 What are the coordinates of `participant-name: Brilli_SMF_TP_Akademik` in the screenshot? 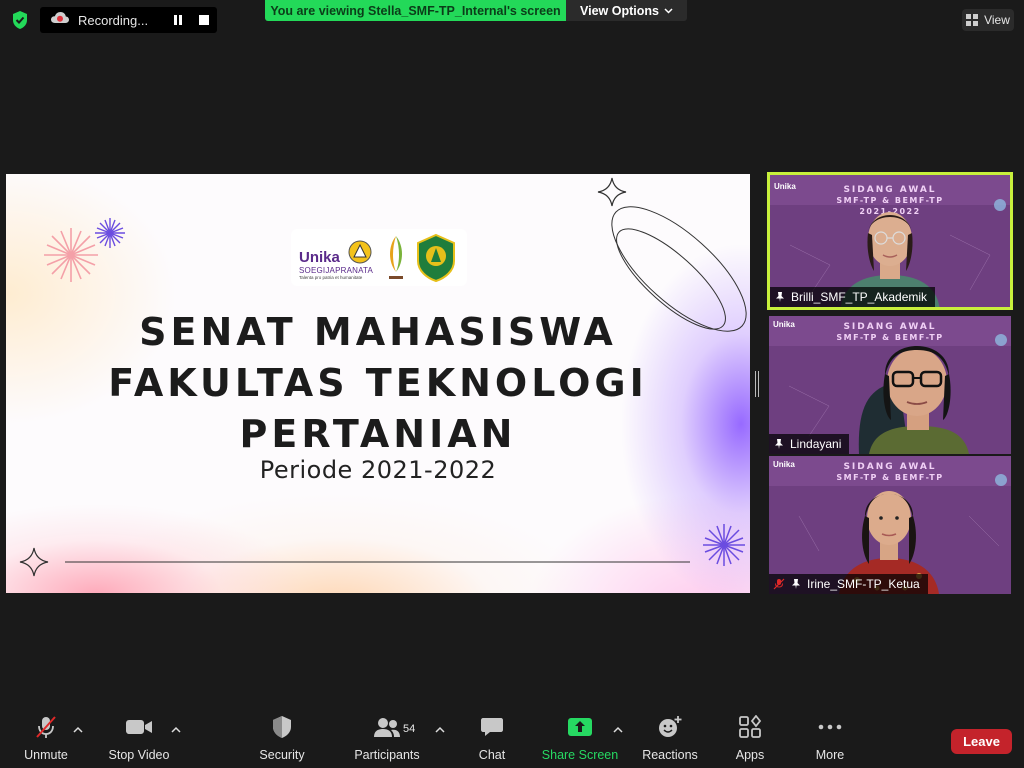 It's located at (859, 297).